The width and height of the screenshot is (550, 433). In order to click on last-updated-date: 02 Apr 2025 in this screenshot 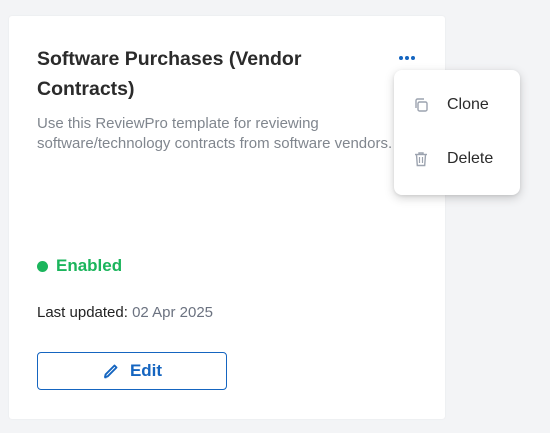, I will do `click(172, 312)`.